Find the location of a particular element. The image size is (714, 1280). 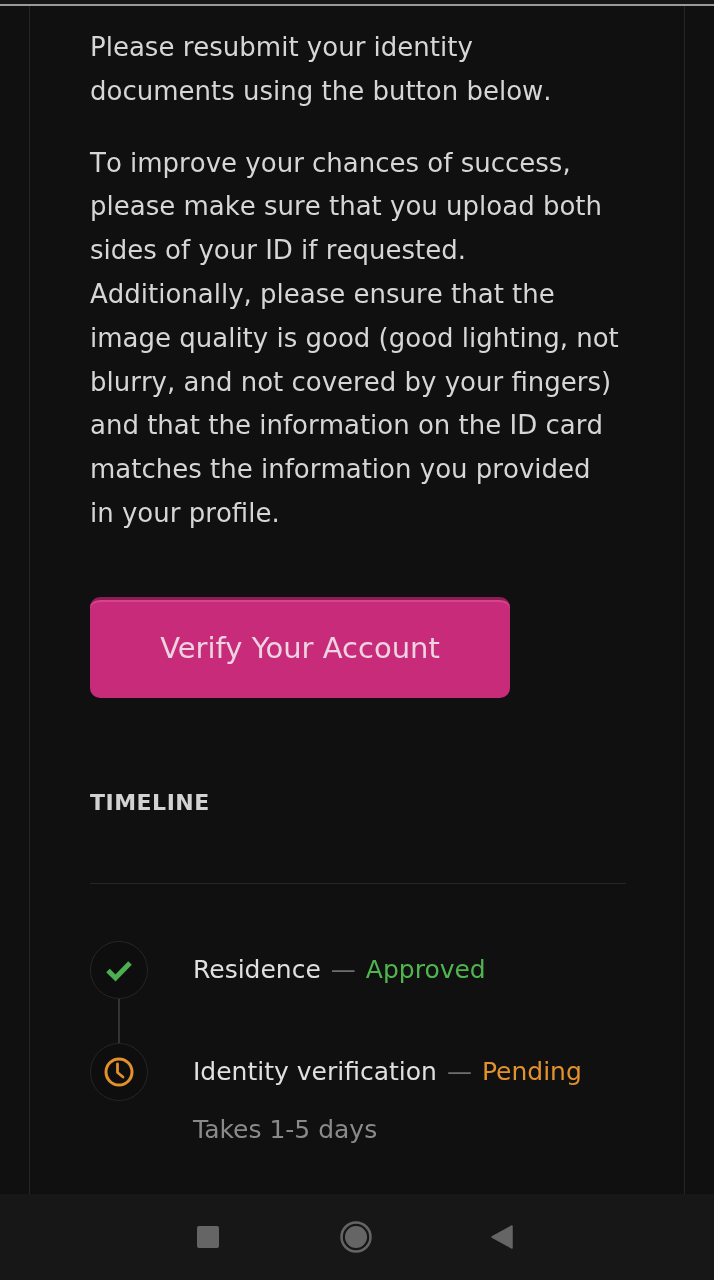

duration-note: Takes 1-5 days is located at coordinates (286, 1129).